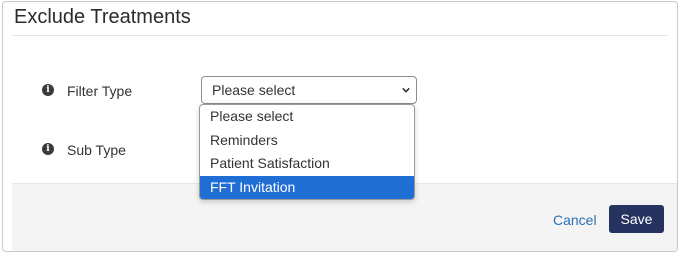 The height and width of the screenshot is (258, 682). I want to click on filter-type-selected-value: Please select, so click(254, 90).